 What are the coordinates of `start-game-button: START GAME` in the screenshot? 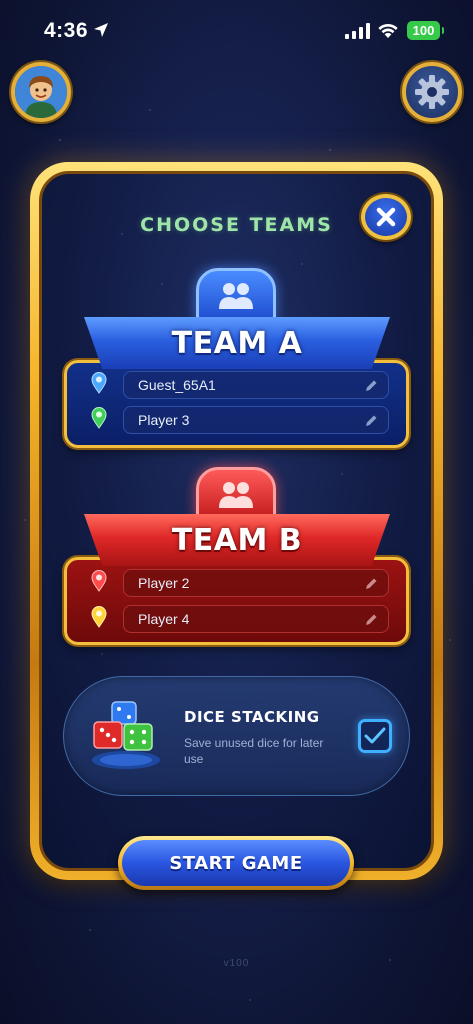 It's located at (236, 863).